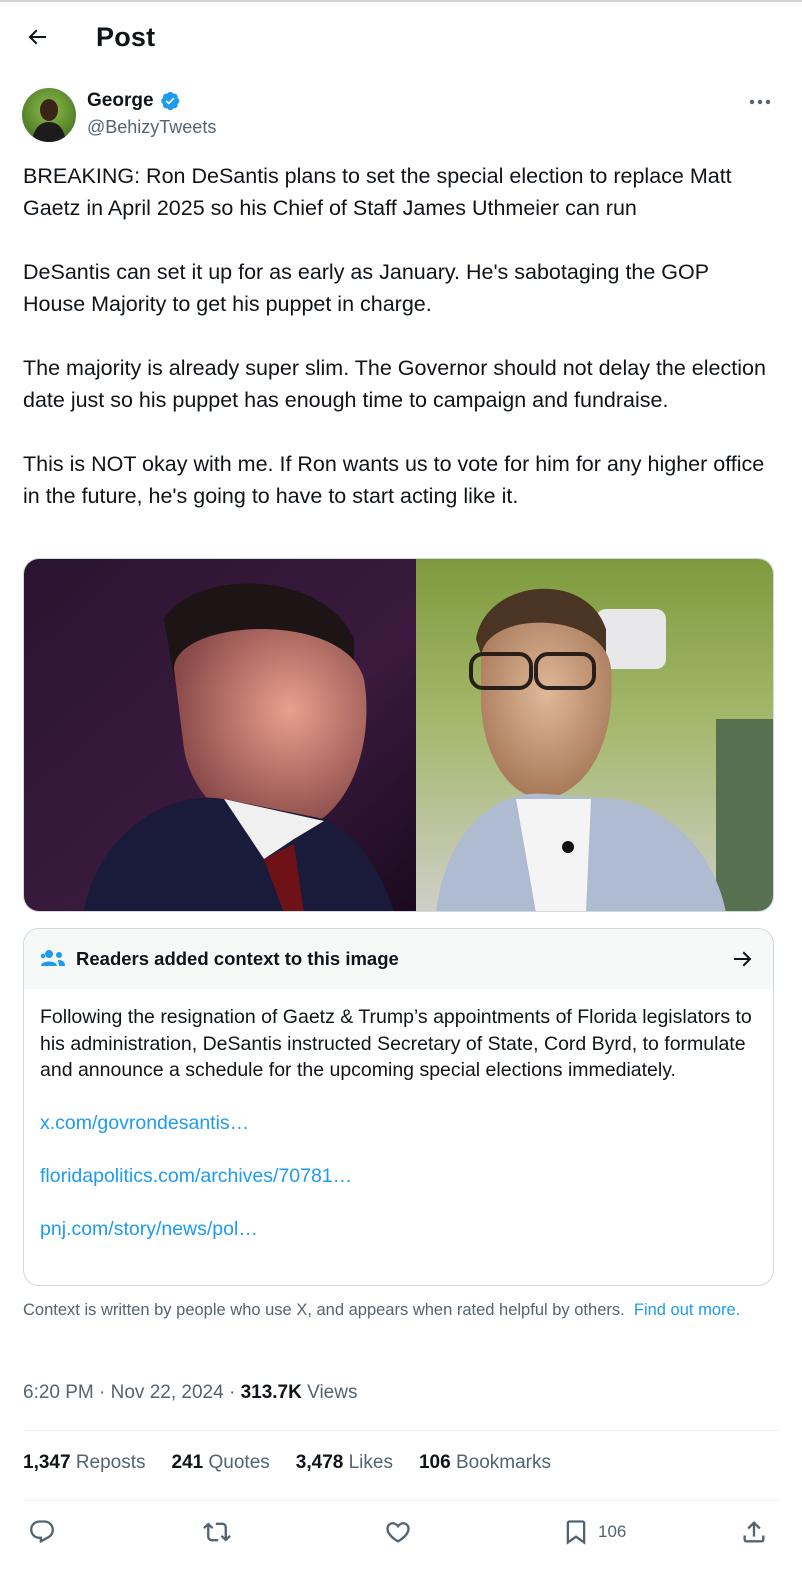 Image resolution: width=802 pixels, height=1576 pixels. What do you see at coordinates (401, 116) in the screenshot?
I see `author-row: George @BehizyTweets` at bounding box center [401, 116].